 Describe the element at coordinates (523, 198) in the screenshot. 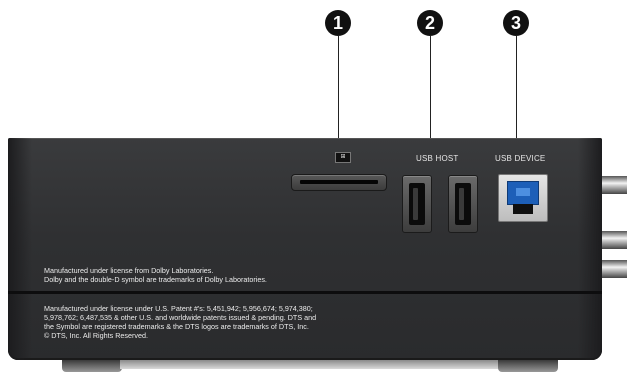

I see `usb-device-port` at that location.